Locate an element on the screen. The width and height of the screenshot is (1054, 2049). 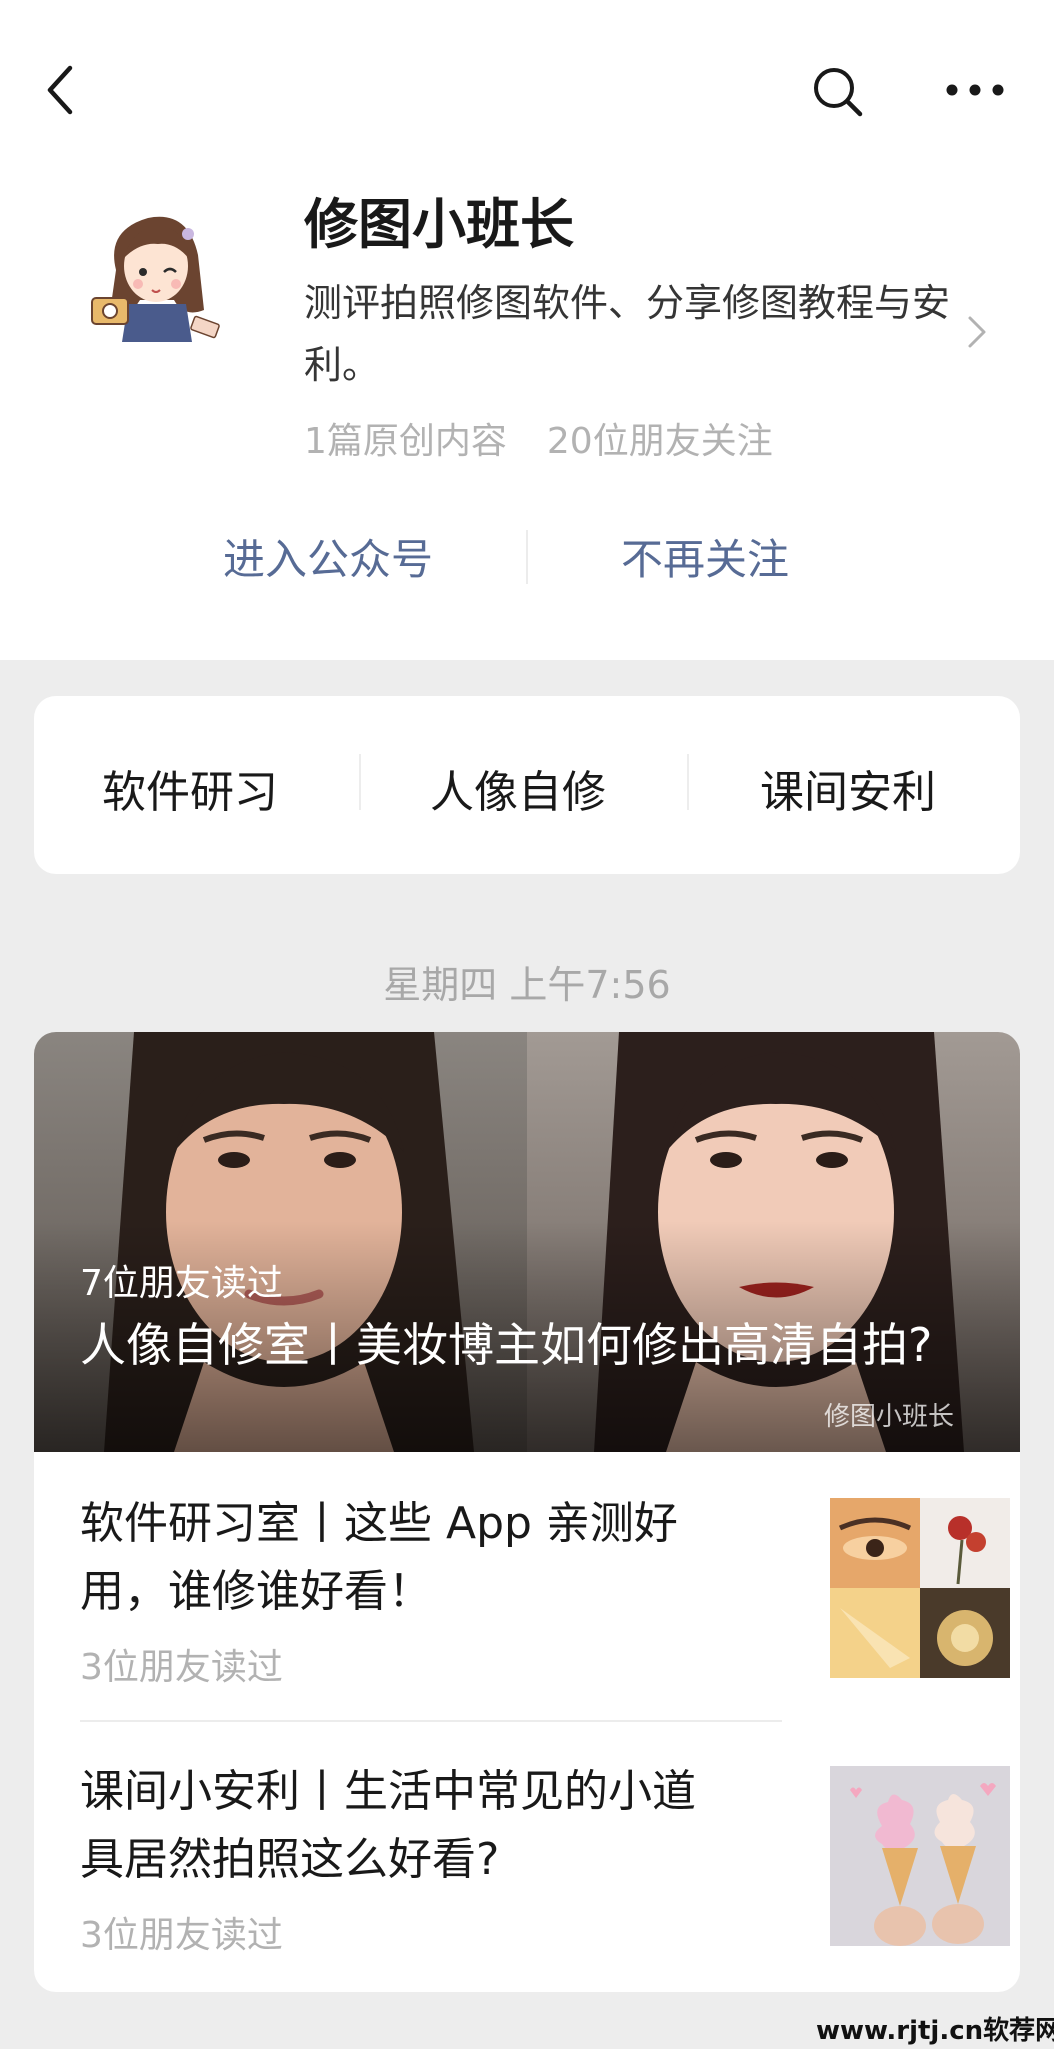
chevron-right-icon is located at coordinates (977, 332).